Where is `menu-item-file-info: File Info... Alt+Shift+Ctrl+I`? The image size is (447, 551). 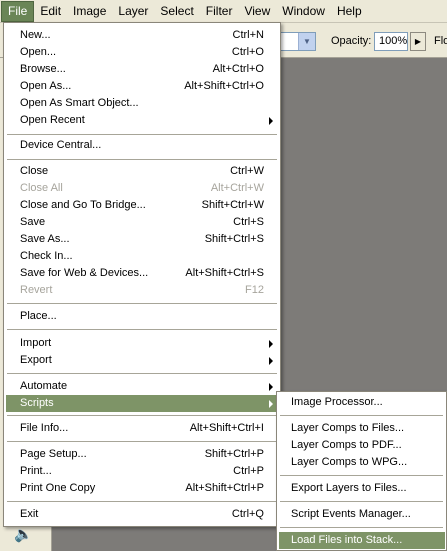
menu-item-file-info: File Info... Alt+Shift+Ctrl+I is located at coordinates (142, 428).